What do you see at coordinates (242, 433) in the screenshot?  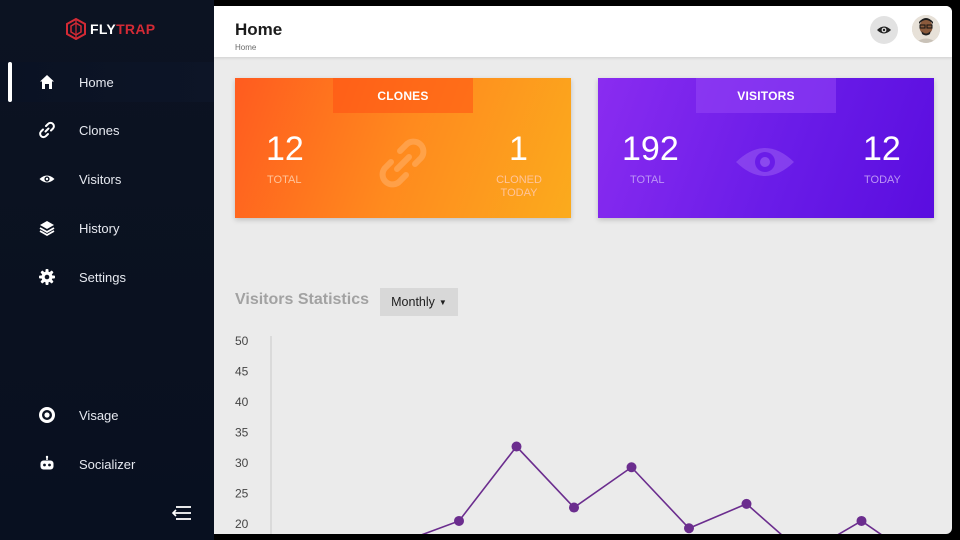 I see `y-tick-label: 35` at bounding box center [242, 433].